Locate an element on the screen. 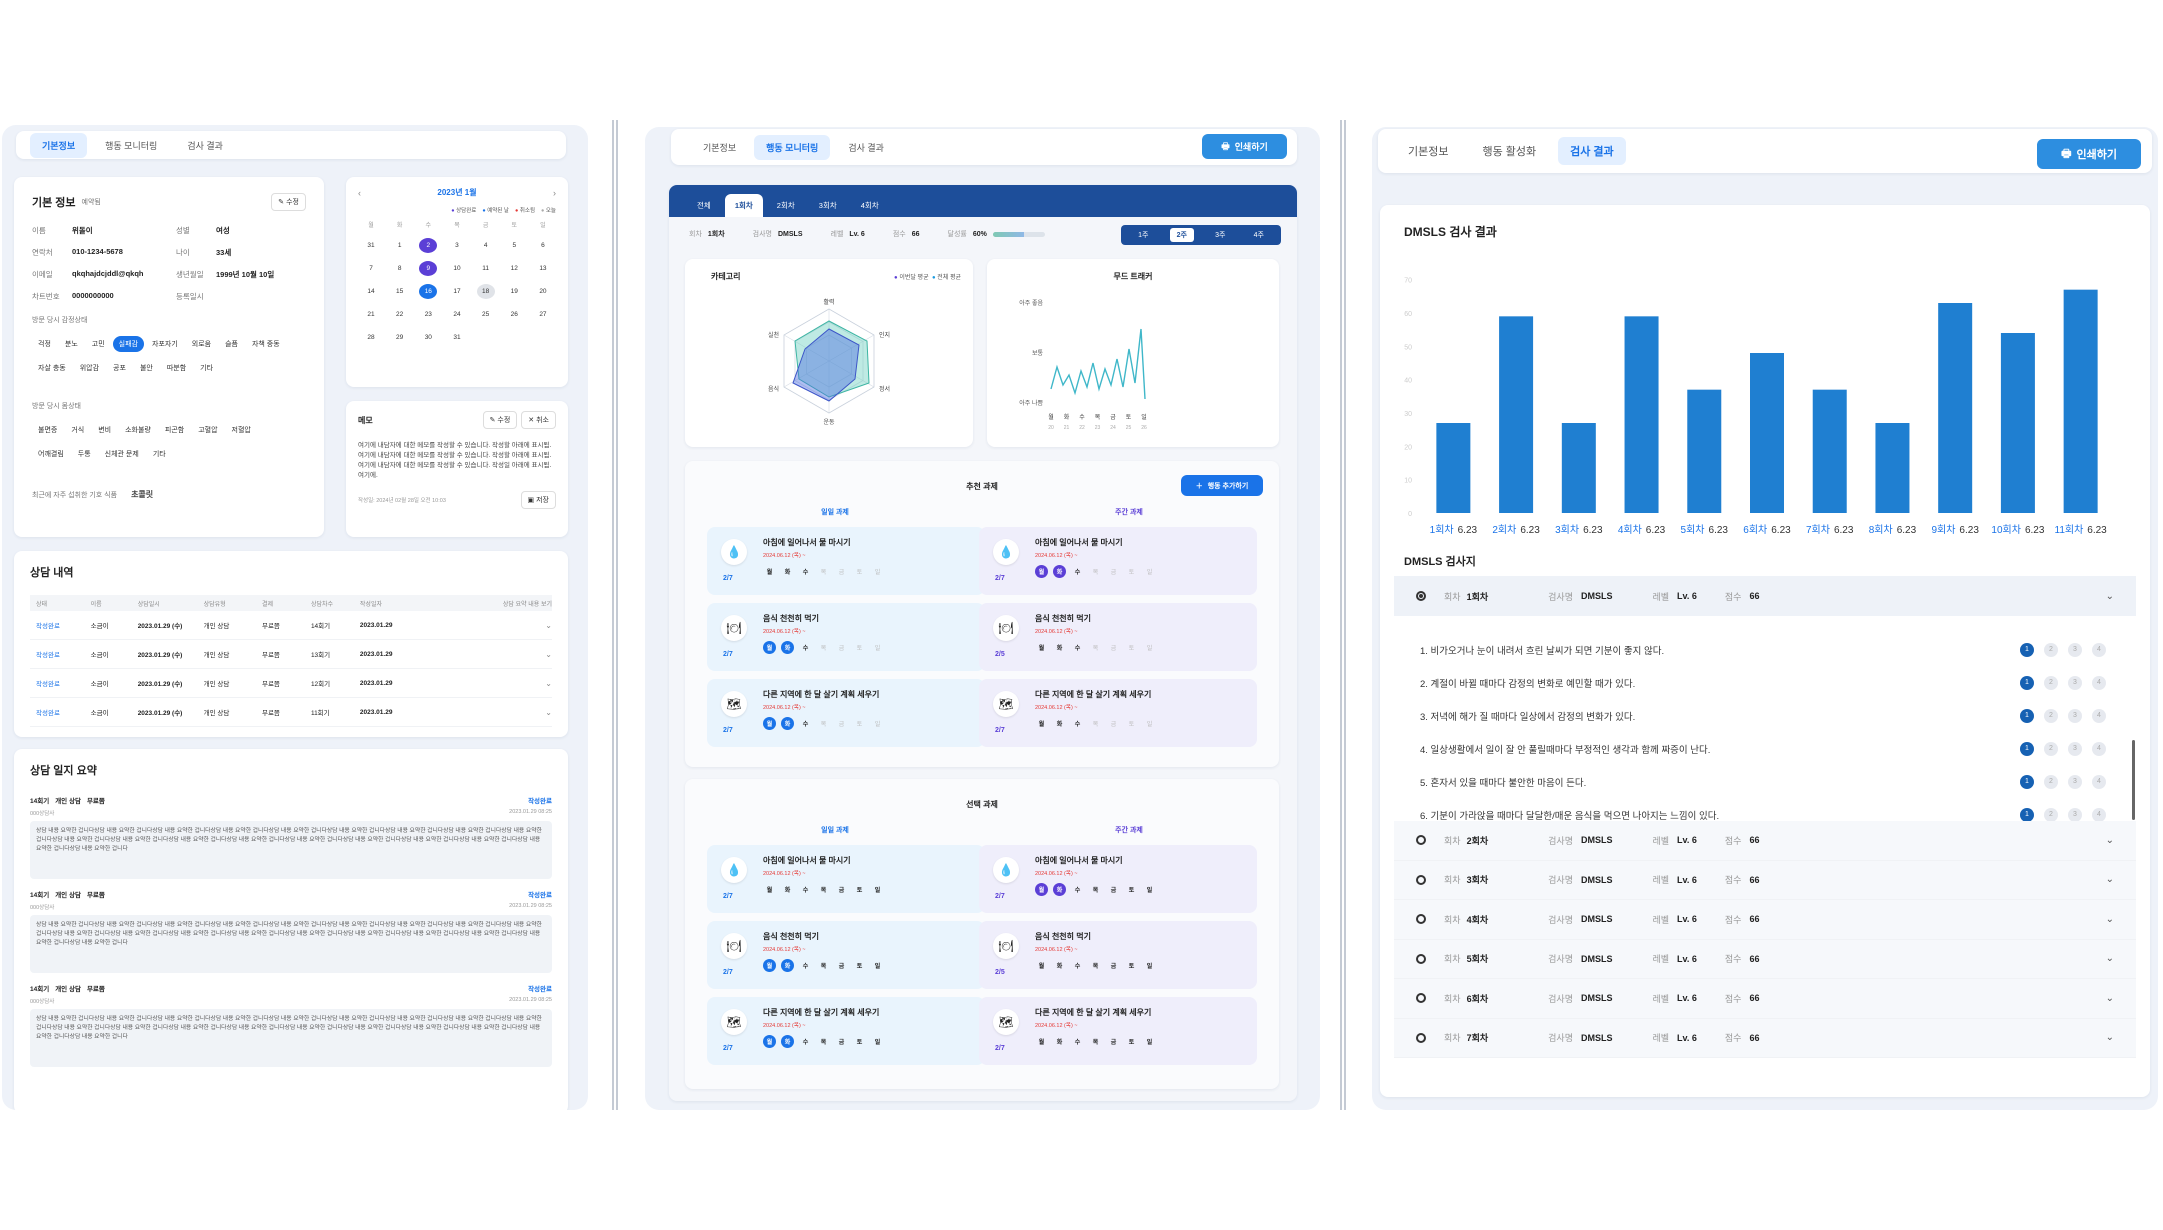 The width and height of the screenshot is (2163, 1230). calendar-day: 16 is located at coordinates (428, 291).